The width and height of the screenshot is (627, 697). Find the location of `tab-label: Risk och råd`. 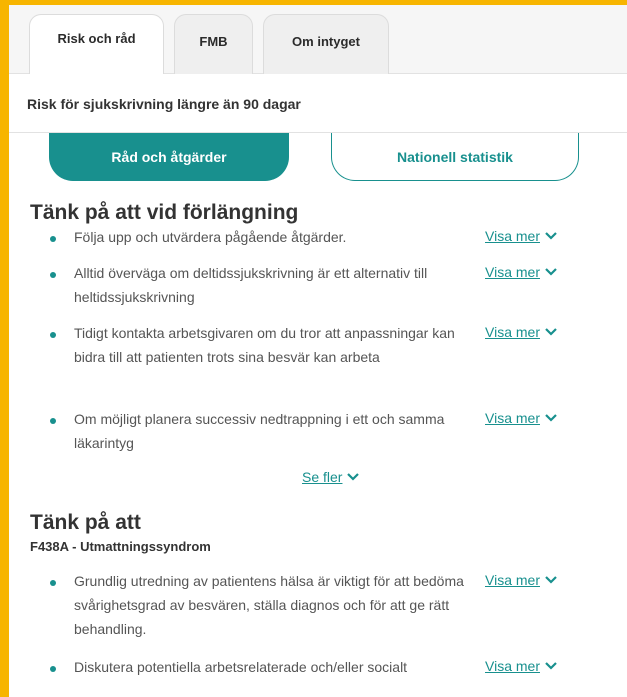

tab-label: Risk och råd is located at coordinates (96, 38).